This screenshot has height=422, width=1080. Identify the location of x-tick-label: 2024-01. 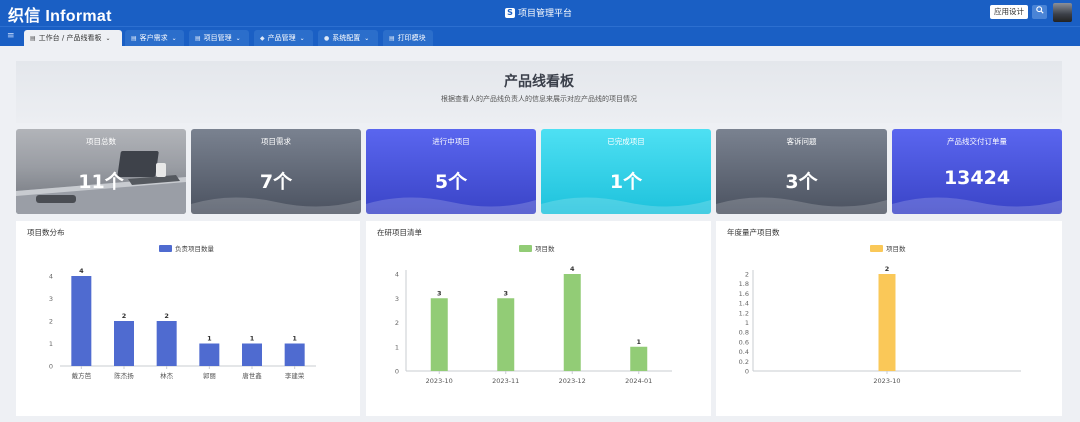
(638, 381).